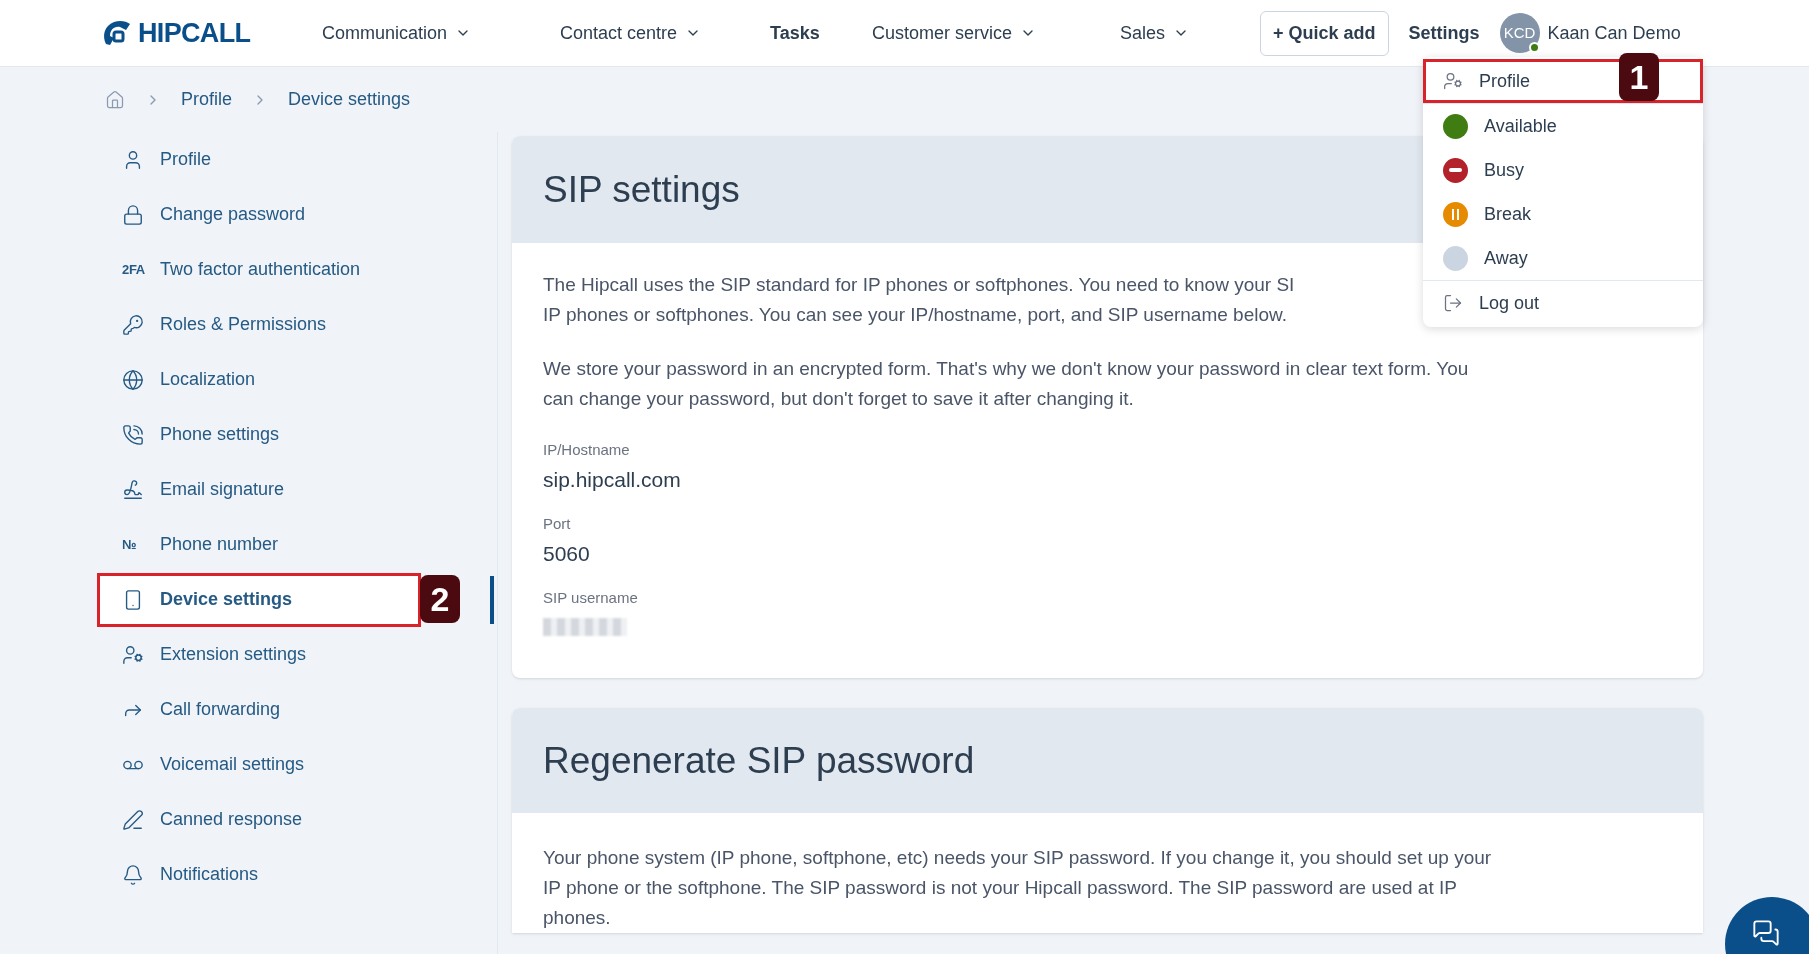 Image resolution: width=1809 pixels, height=954 pixels. What do you see at coordinates (259, 324) in the screenshot?
I see `sidebar-item: Roles & Permissions` at bounding box center [259, 324].